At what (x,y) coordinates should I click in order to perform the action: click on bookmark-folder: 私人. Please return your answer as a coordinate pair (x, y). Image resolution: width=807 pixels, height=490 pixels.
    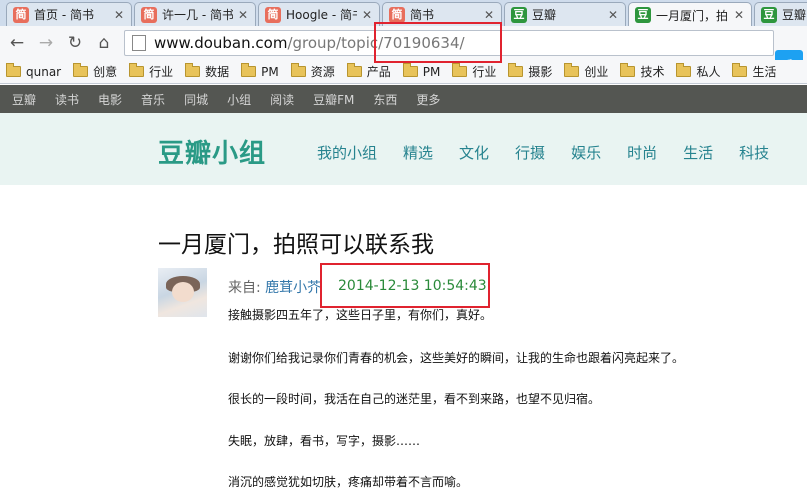
    Looking at the image, I should click on (698, 71).